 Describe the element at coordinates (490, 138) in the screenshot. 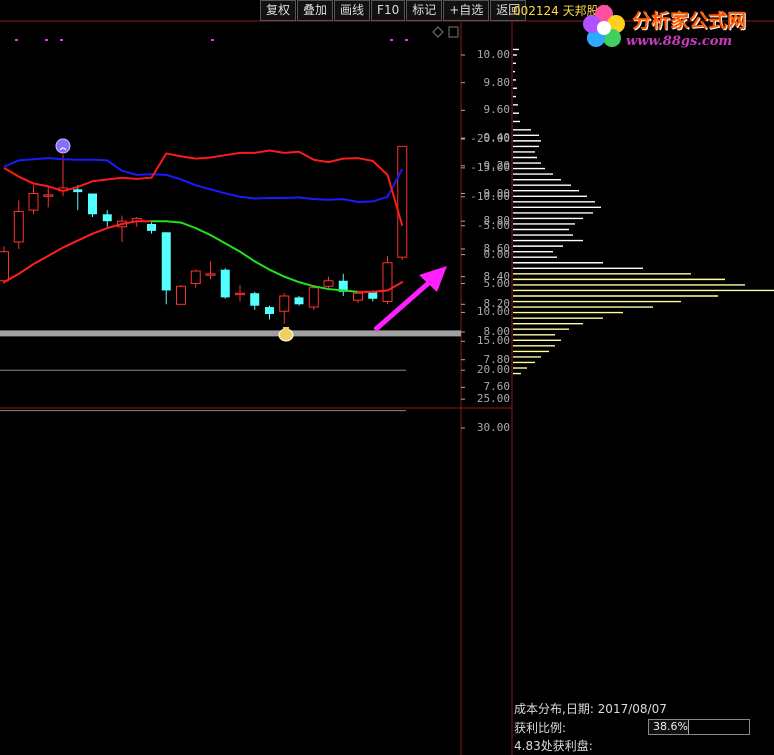

I see `indicator-tick-label: -20.00` at that location.